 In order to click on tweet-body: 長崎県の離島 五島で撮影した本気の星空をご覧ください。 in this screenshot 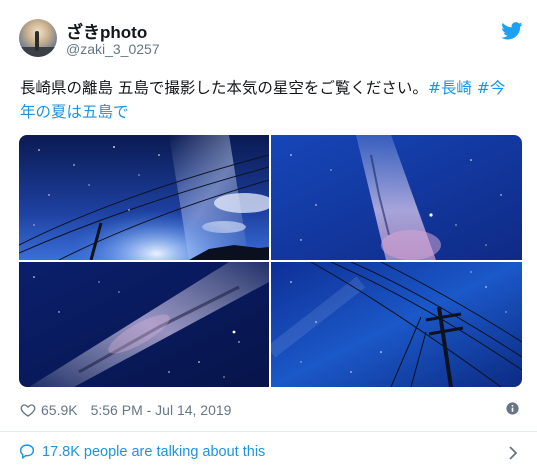, I will do `click(224, 88)`.